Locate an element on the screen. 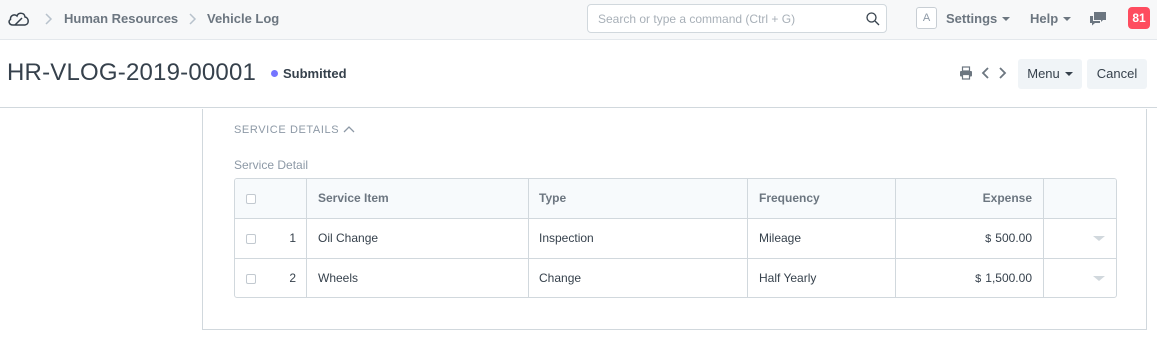 The image size is (1157, 339). type-cell: Inspection is located at coordinates (638, 238).